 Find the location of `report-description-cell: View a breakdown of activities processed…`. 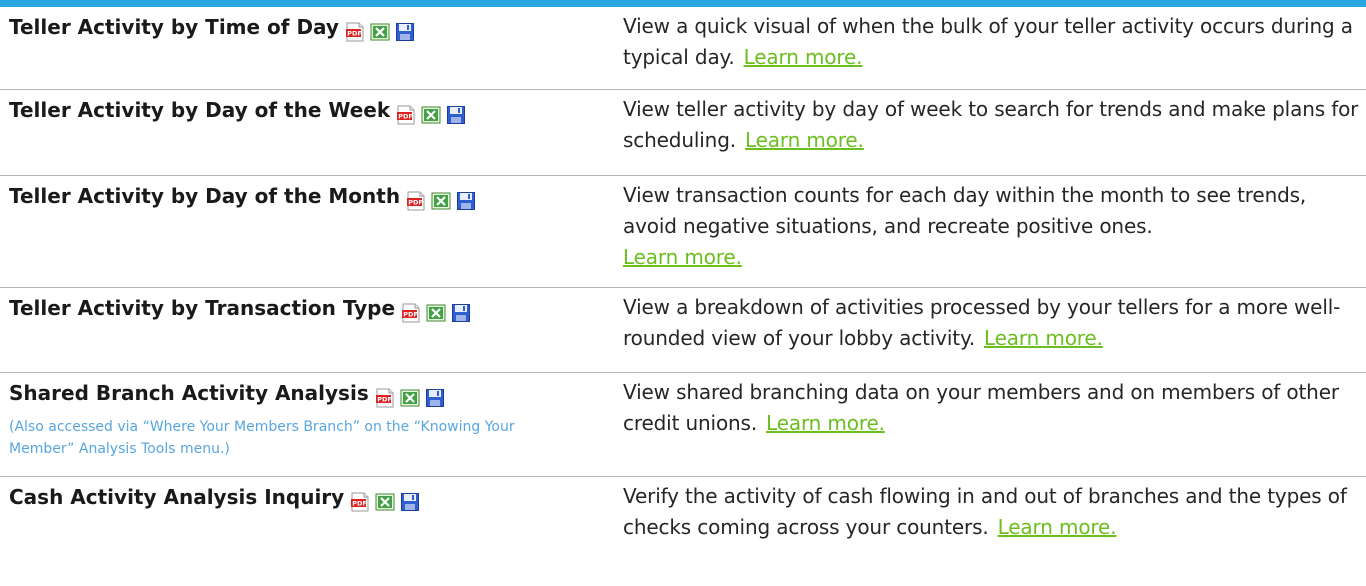

report-description-cell: View a breakdown of activities processed… is located at coordinates (988, 330).